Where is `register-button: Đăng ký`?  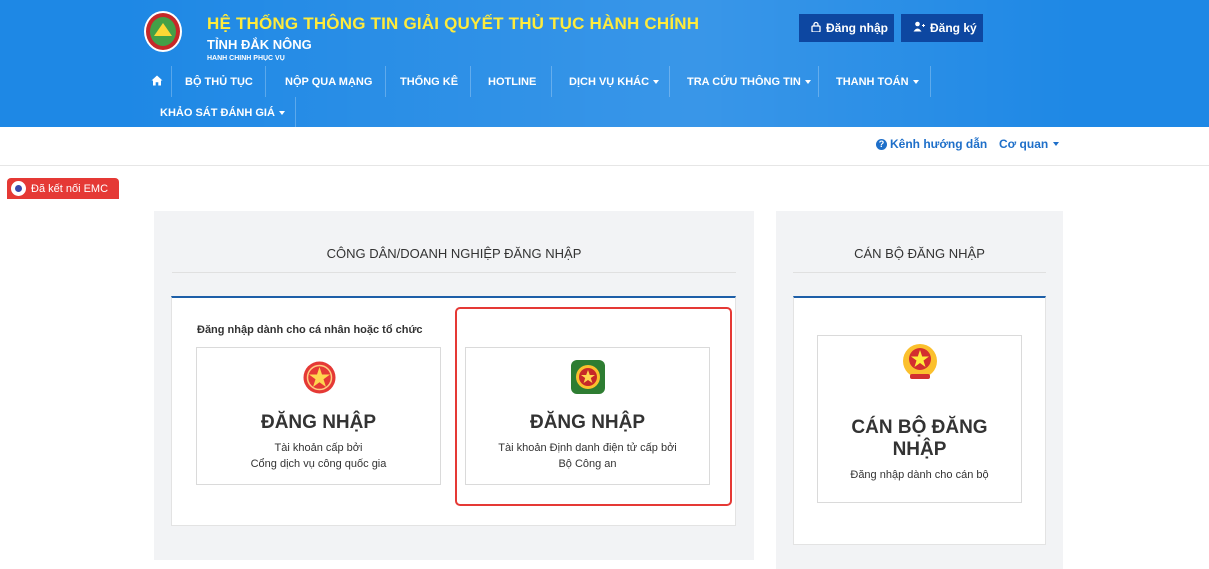 register-button: Đăng ký is located at coordinates (942, 28).